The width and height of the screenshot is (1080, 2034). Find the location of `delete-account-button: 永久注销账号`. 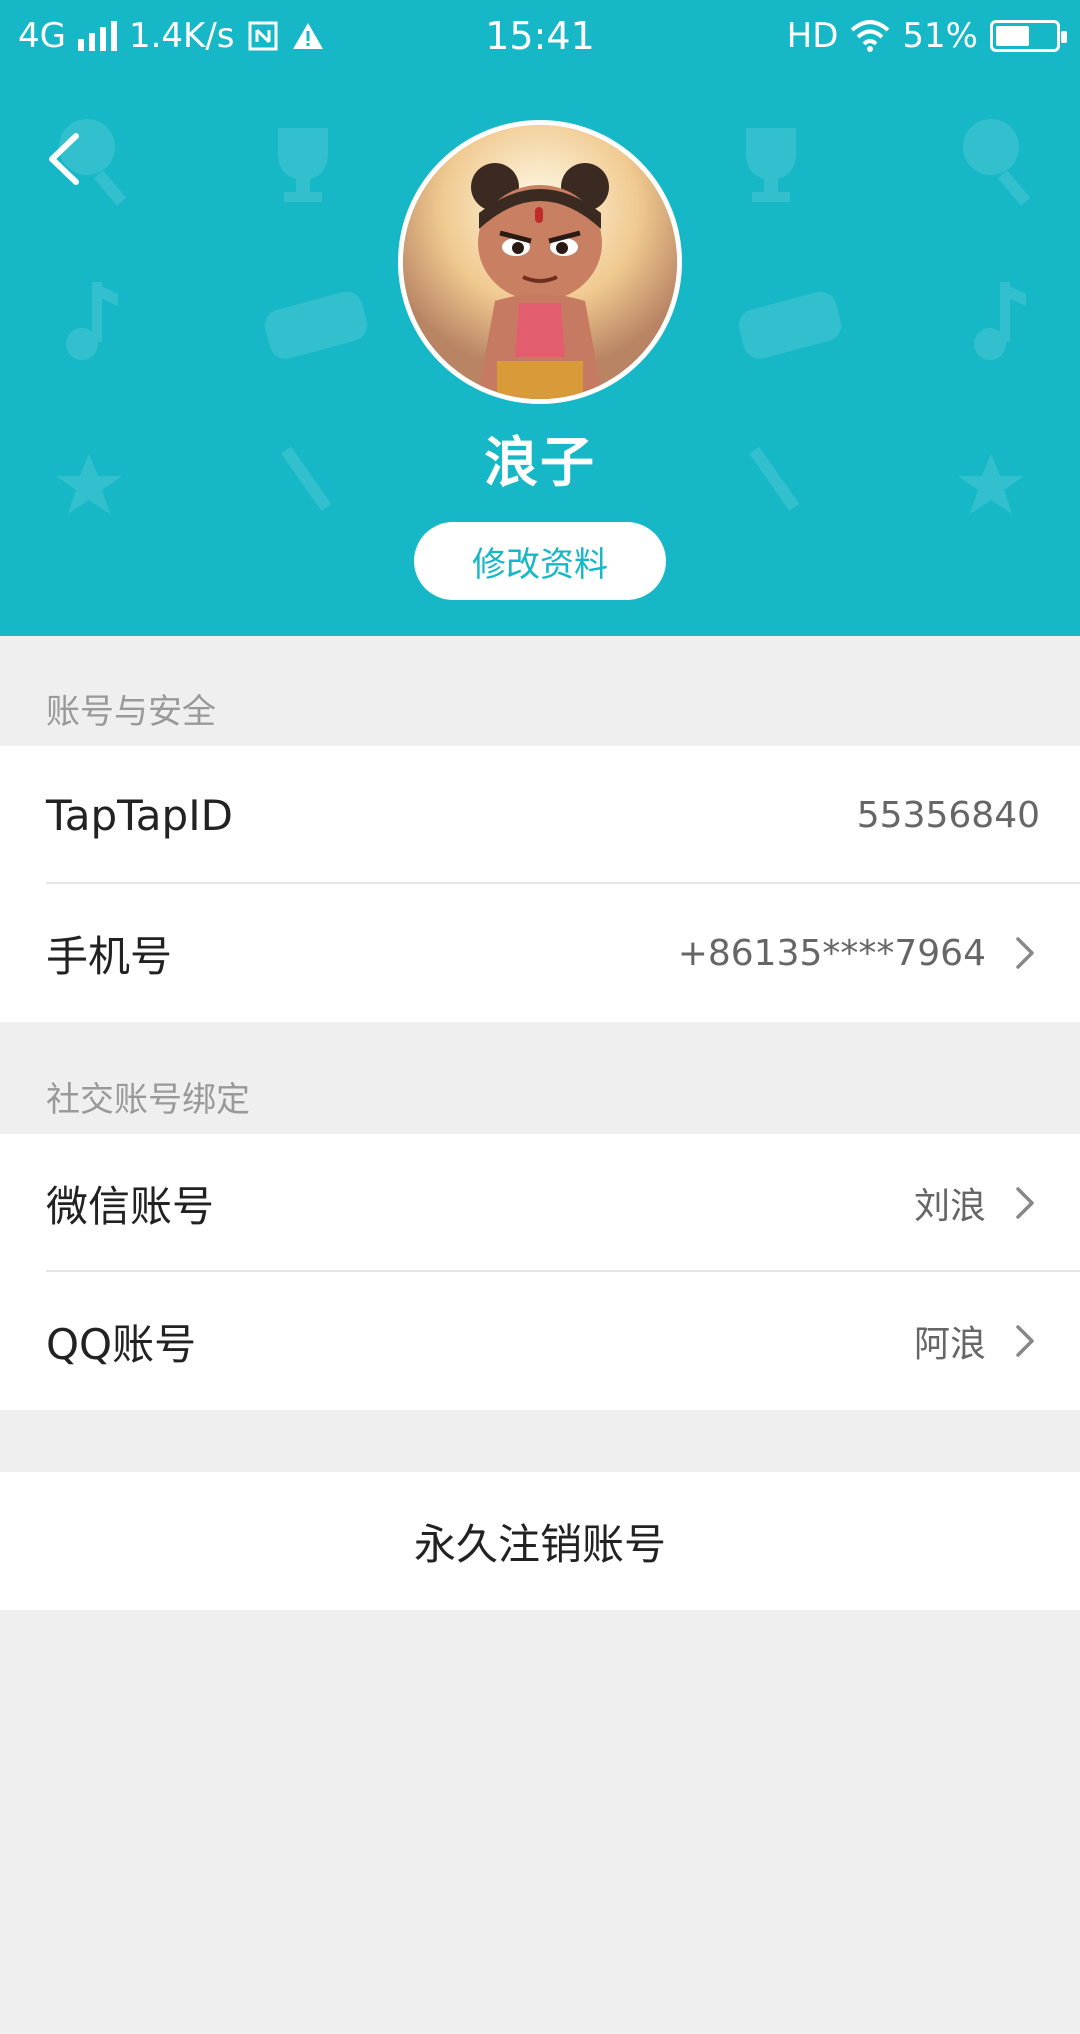

delete-account-button: 永久注销账号 is located at coordinates (540, 1541).